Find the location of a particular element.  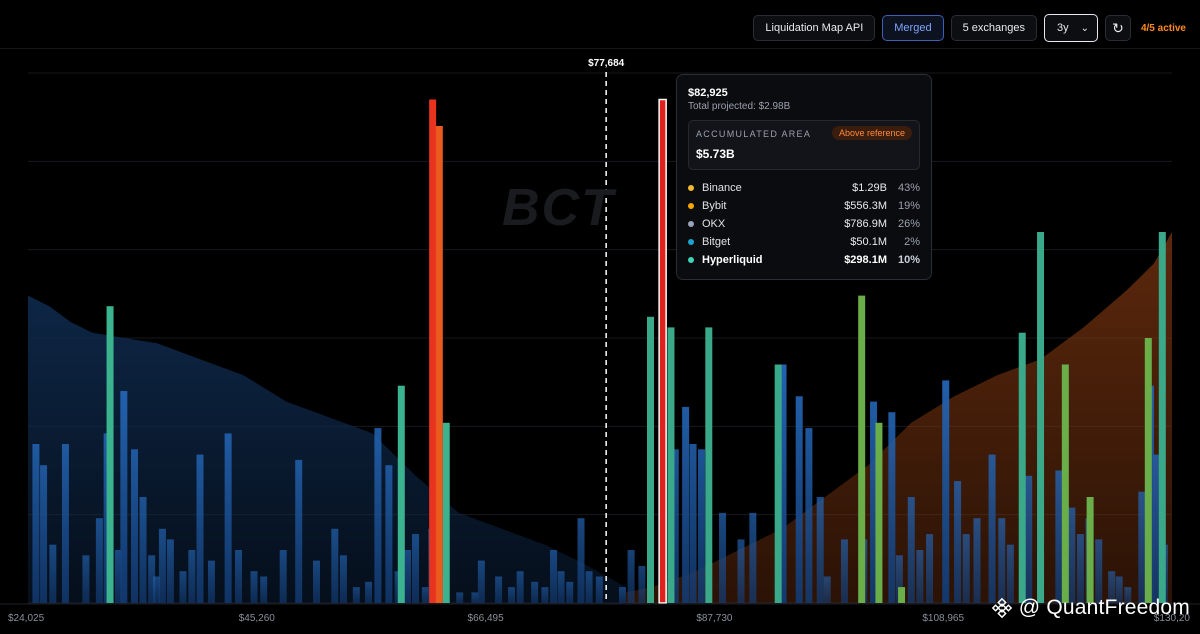

exchange-row-binance: Binance $1.29B 43% is located at coordinates (804, 188).